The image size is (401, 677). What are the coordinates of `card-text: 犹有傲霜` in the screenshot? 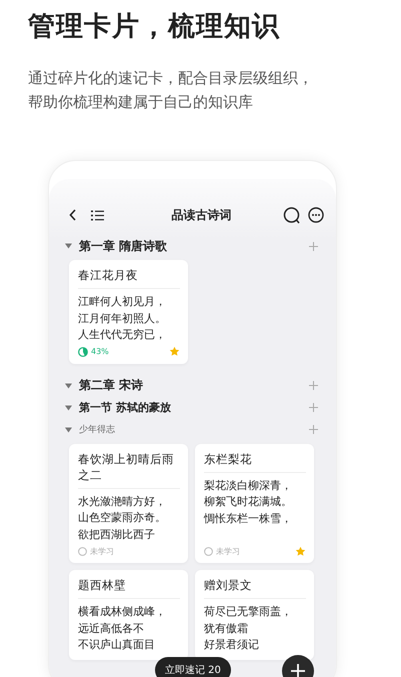 It's located at (226, 628).